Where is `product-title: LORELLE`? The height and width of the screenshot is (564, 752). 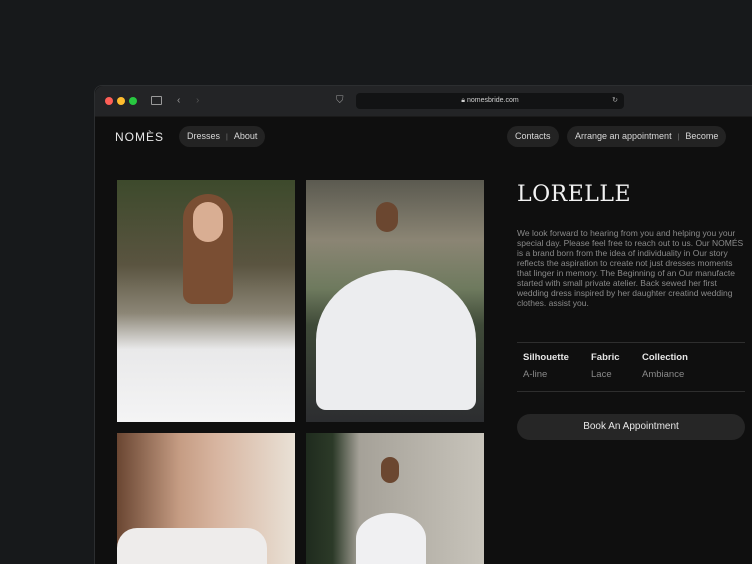
product-title: LORELLE is located at coordinates (574, 194).